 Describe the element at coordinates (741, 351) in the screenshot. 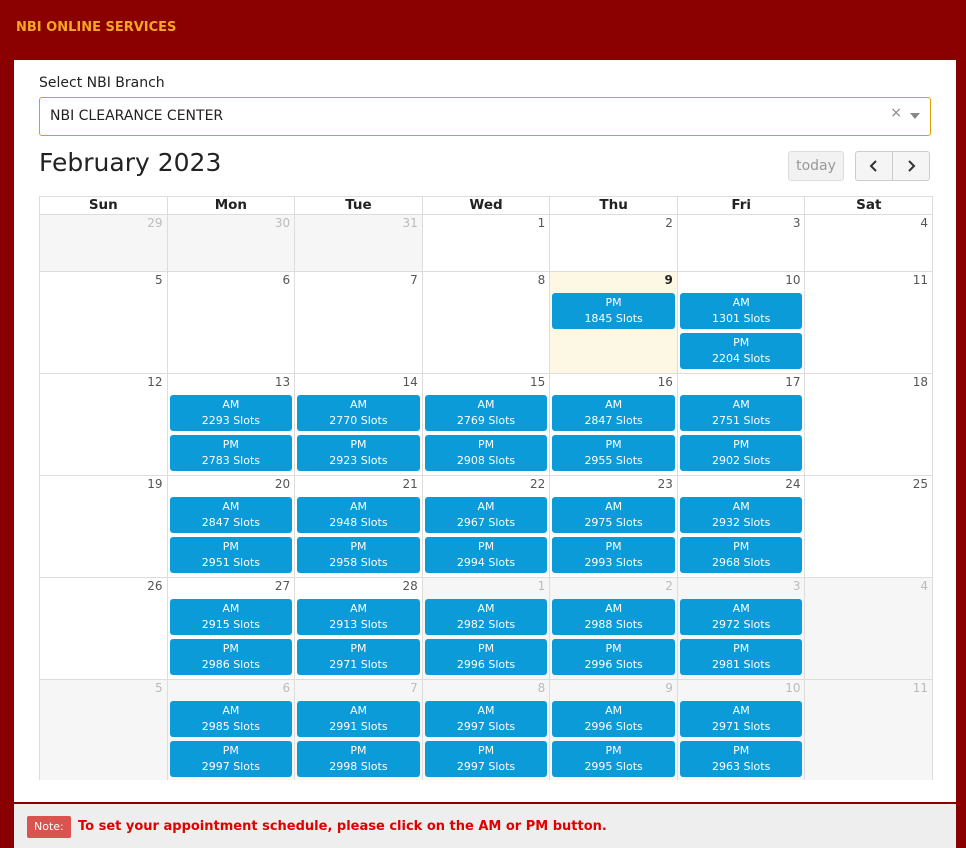

I see `slot-pm-button: PM 2204 Slots` at that location.